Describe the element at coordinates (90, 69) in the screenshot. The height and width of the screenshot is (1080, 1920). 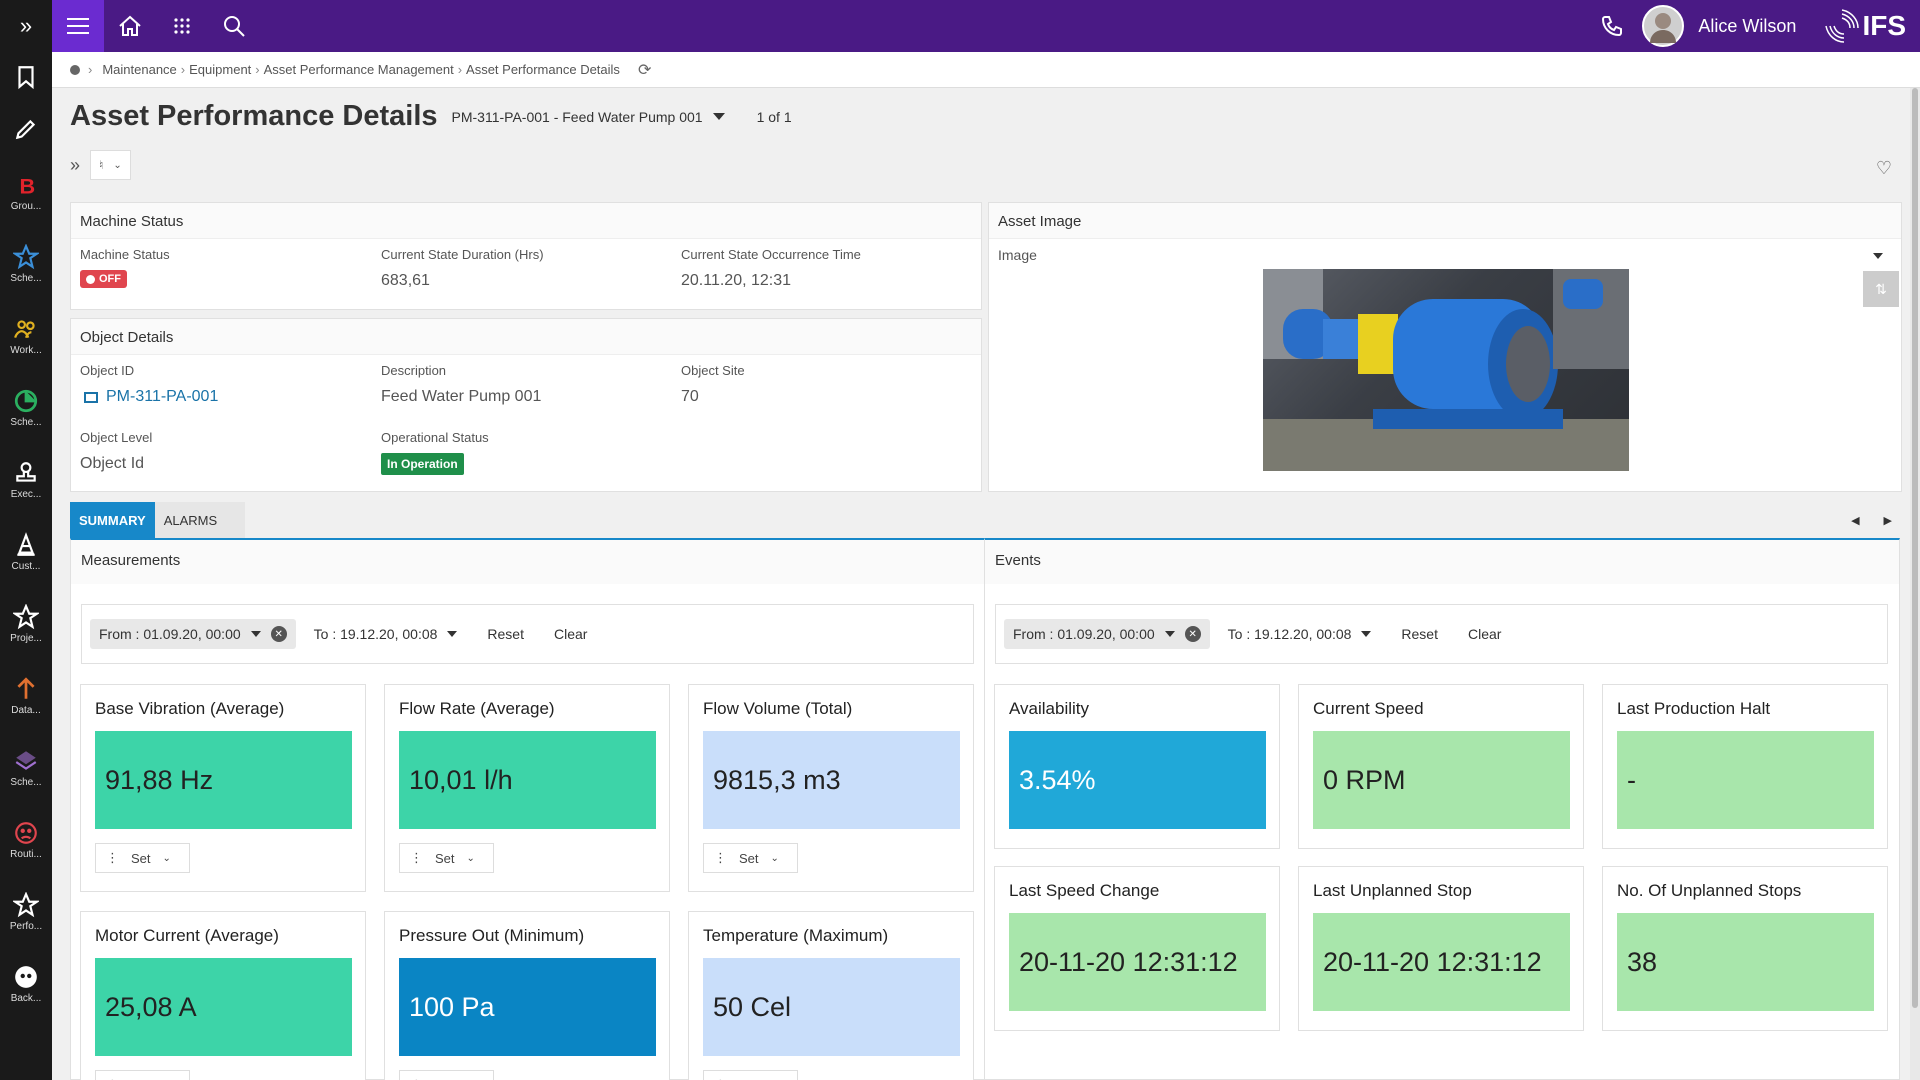
I see `chevron-right-icon: ›` at that location.